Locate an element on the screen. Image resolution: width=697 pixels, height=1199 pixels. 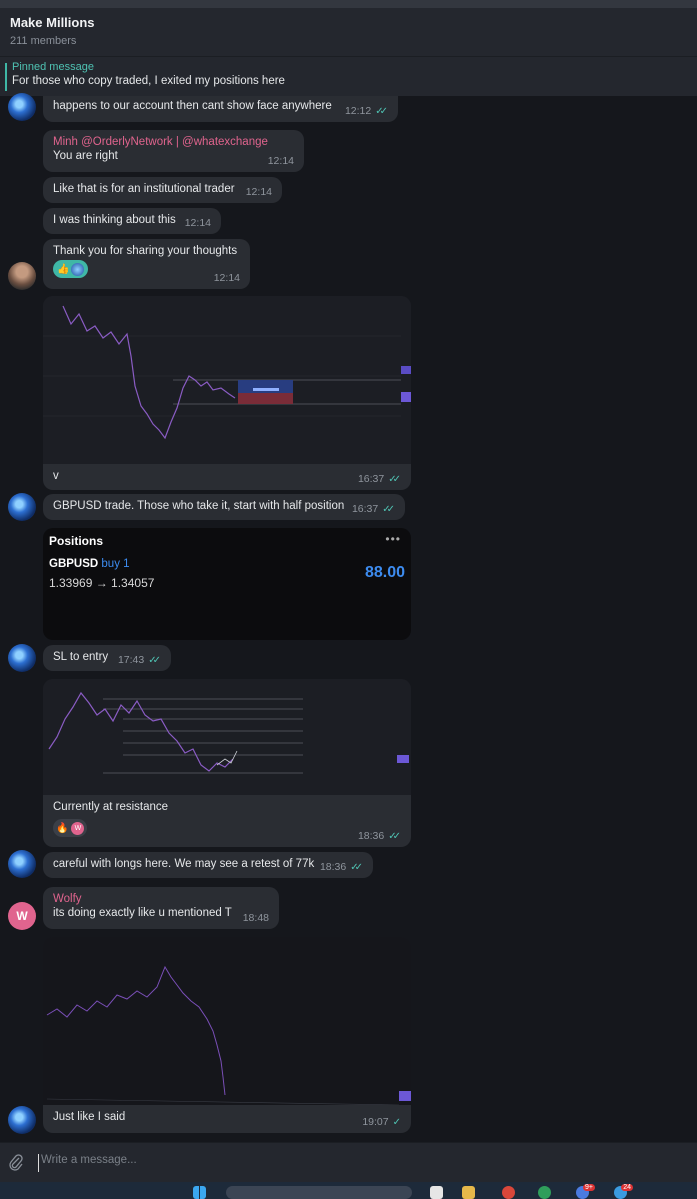
position-prices: 1.33969 → 1.34057 is located at coordinates (102, 583).